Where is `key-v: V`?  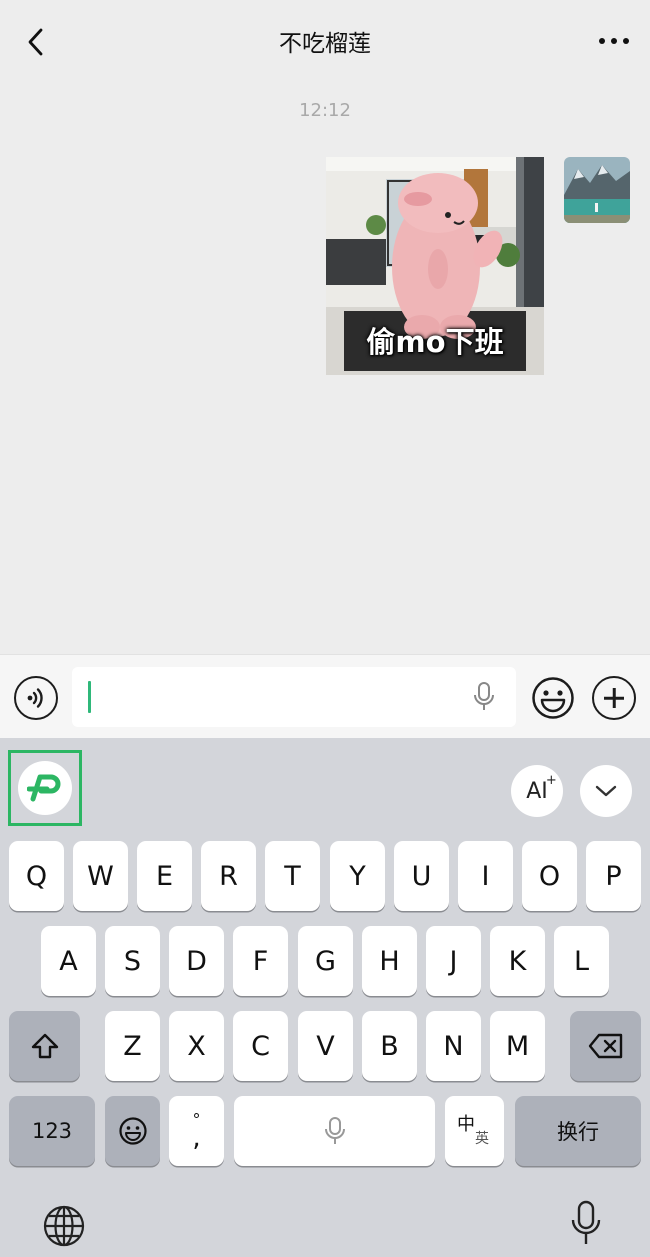
key-v: V is located at coordinates (325, 1046).